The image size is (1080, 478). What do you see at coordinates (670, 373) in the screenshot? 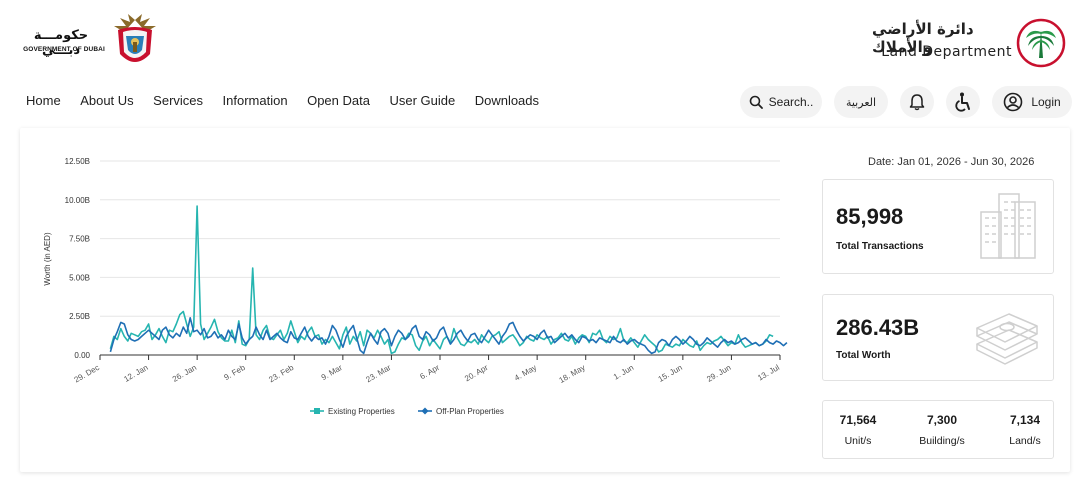
I see `x-tick-label: 15. Jun` at bounding box center [670, 373].